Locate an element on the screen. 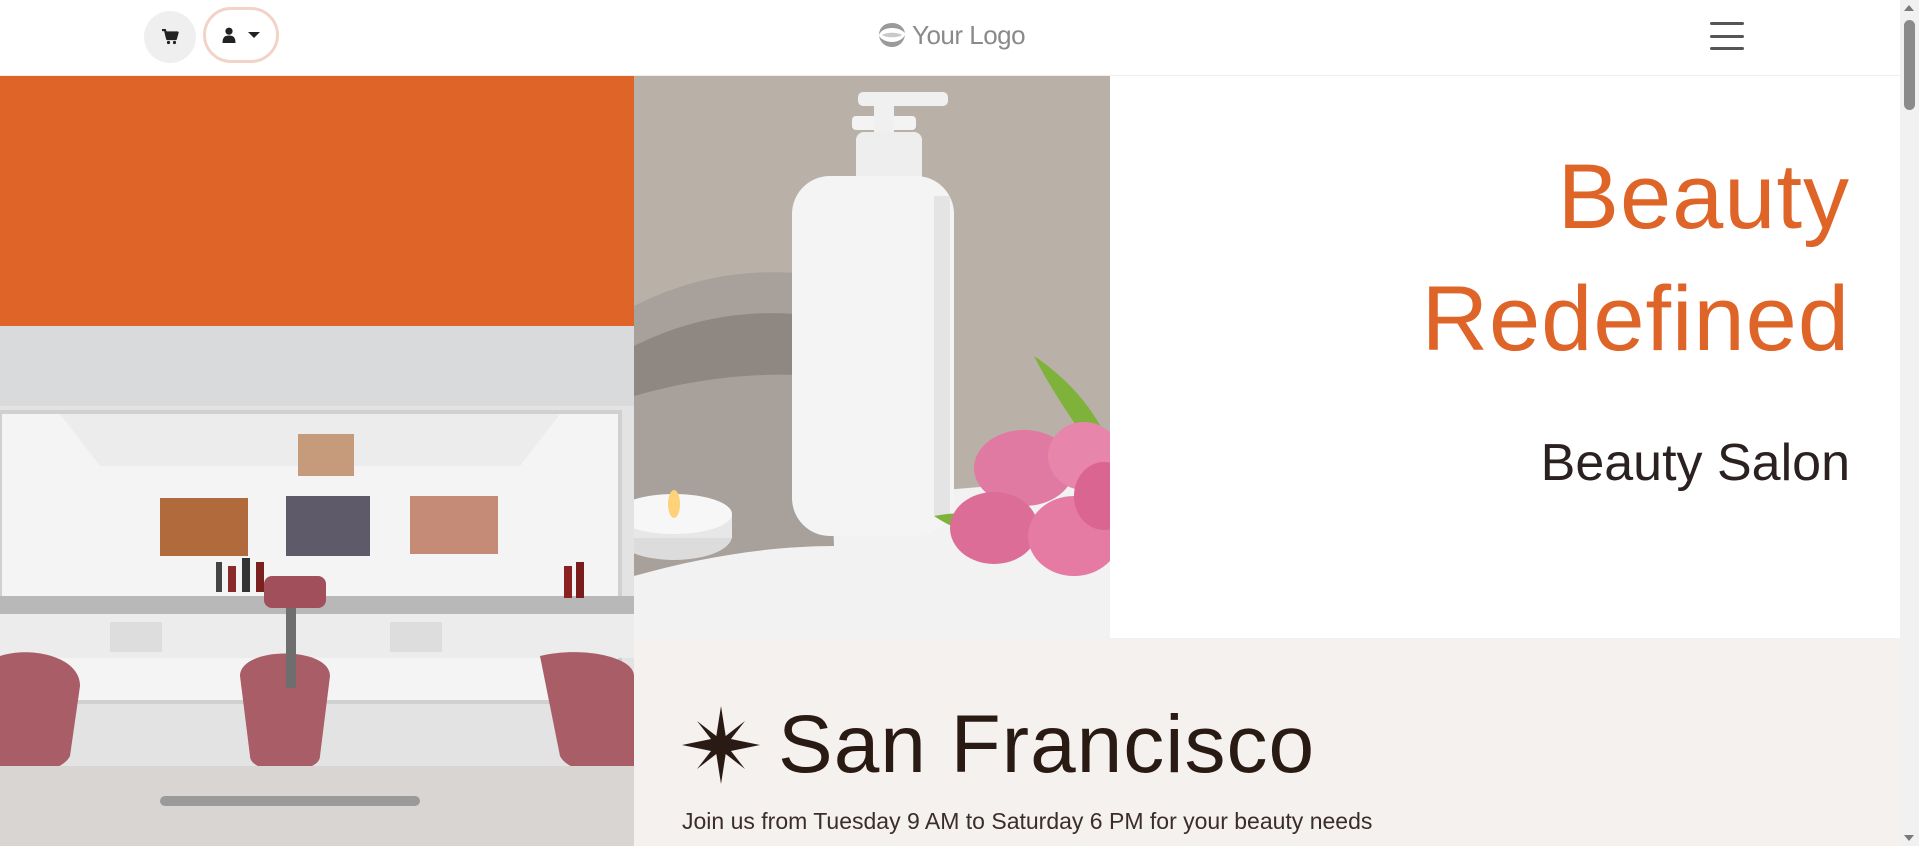 Image resolution: width=1919 pixels, height=846 pixels. hero-title-line1: Beauty is located at coordinates (1703, 197).